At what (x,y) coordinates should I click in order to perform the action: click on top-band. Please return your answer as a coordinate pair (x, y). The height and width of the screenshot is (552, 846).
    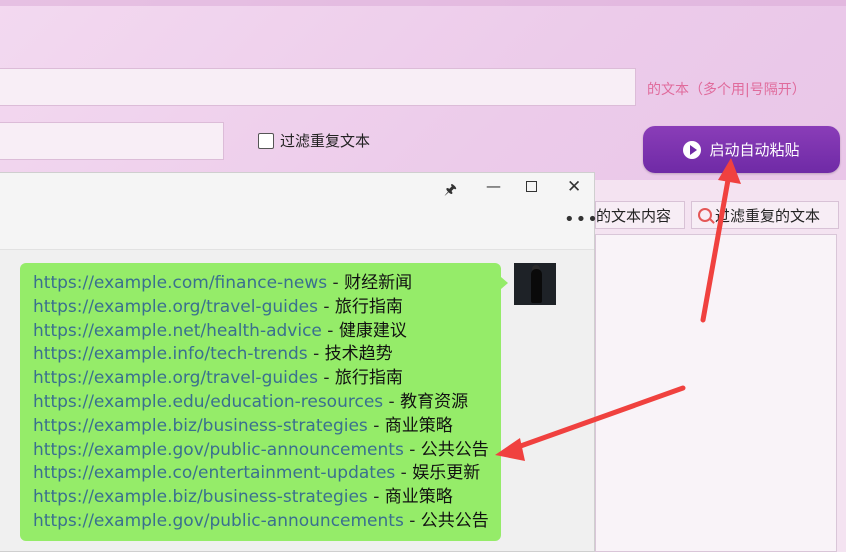
    Looking at the image, I should click on (423, 3).